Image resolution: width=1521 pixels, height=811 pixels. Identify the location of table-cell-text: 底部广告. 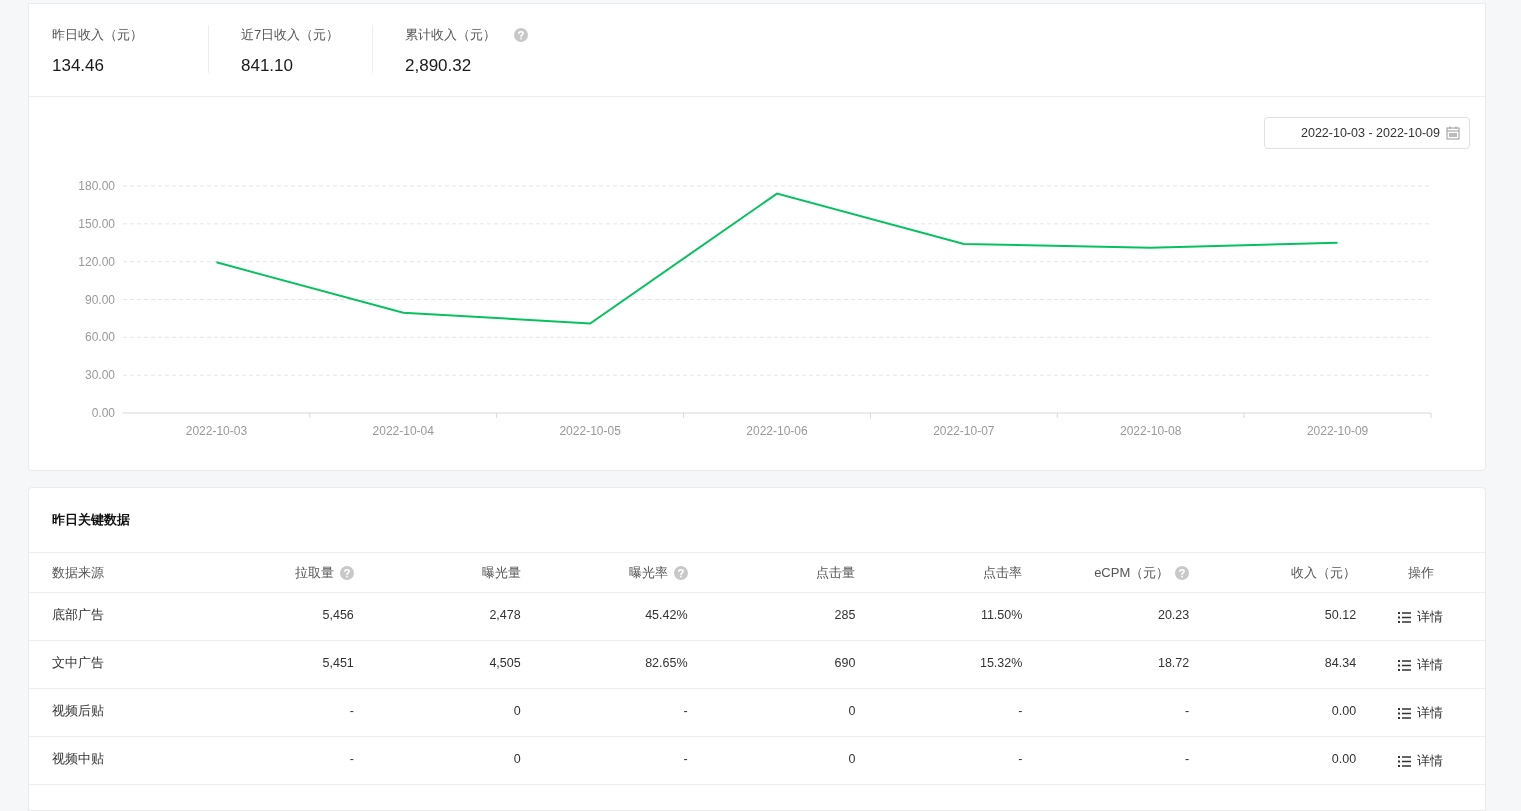
(78, 615).